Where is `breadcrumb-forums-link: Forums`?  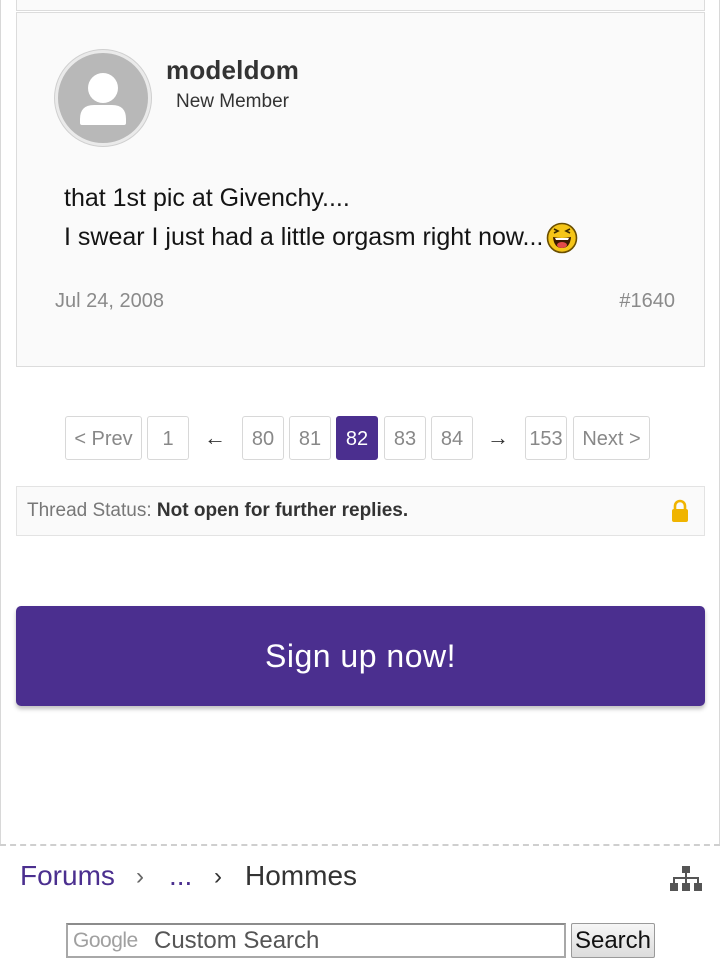
breadcrumb-forums-link: Forums is located at coordinates (67, 876).